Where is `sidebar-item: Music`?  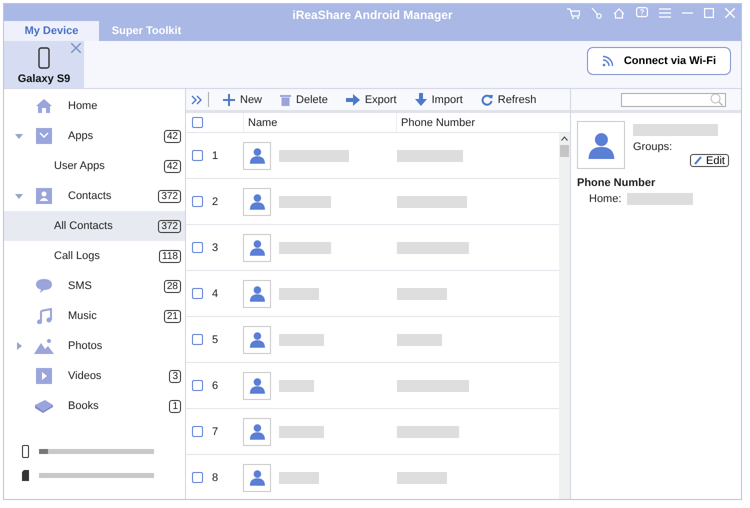 sidebar-item: Music is located at coordinates (116, 316).